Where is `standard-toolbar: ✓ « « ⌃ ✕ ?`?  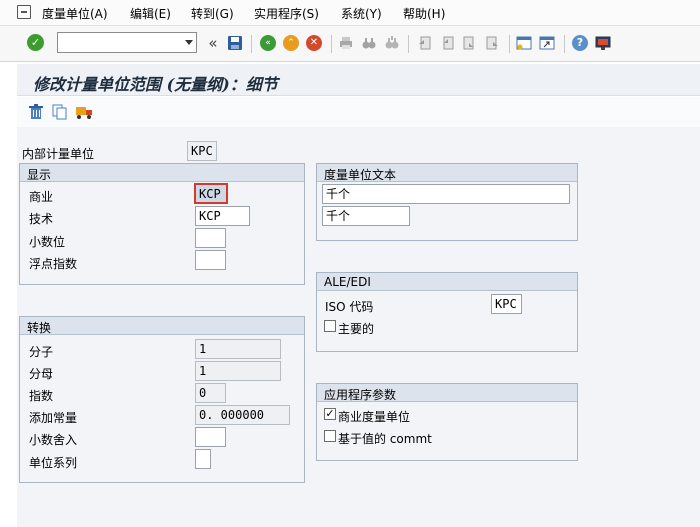
standard-toolbar: ✓ « « ⌃ ✕ ? is located at coordinates (350, 44).